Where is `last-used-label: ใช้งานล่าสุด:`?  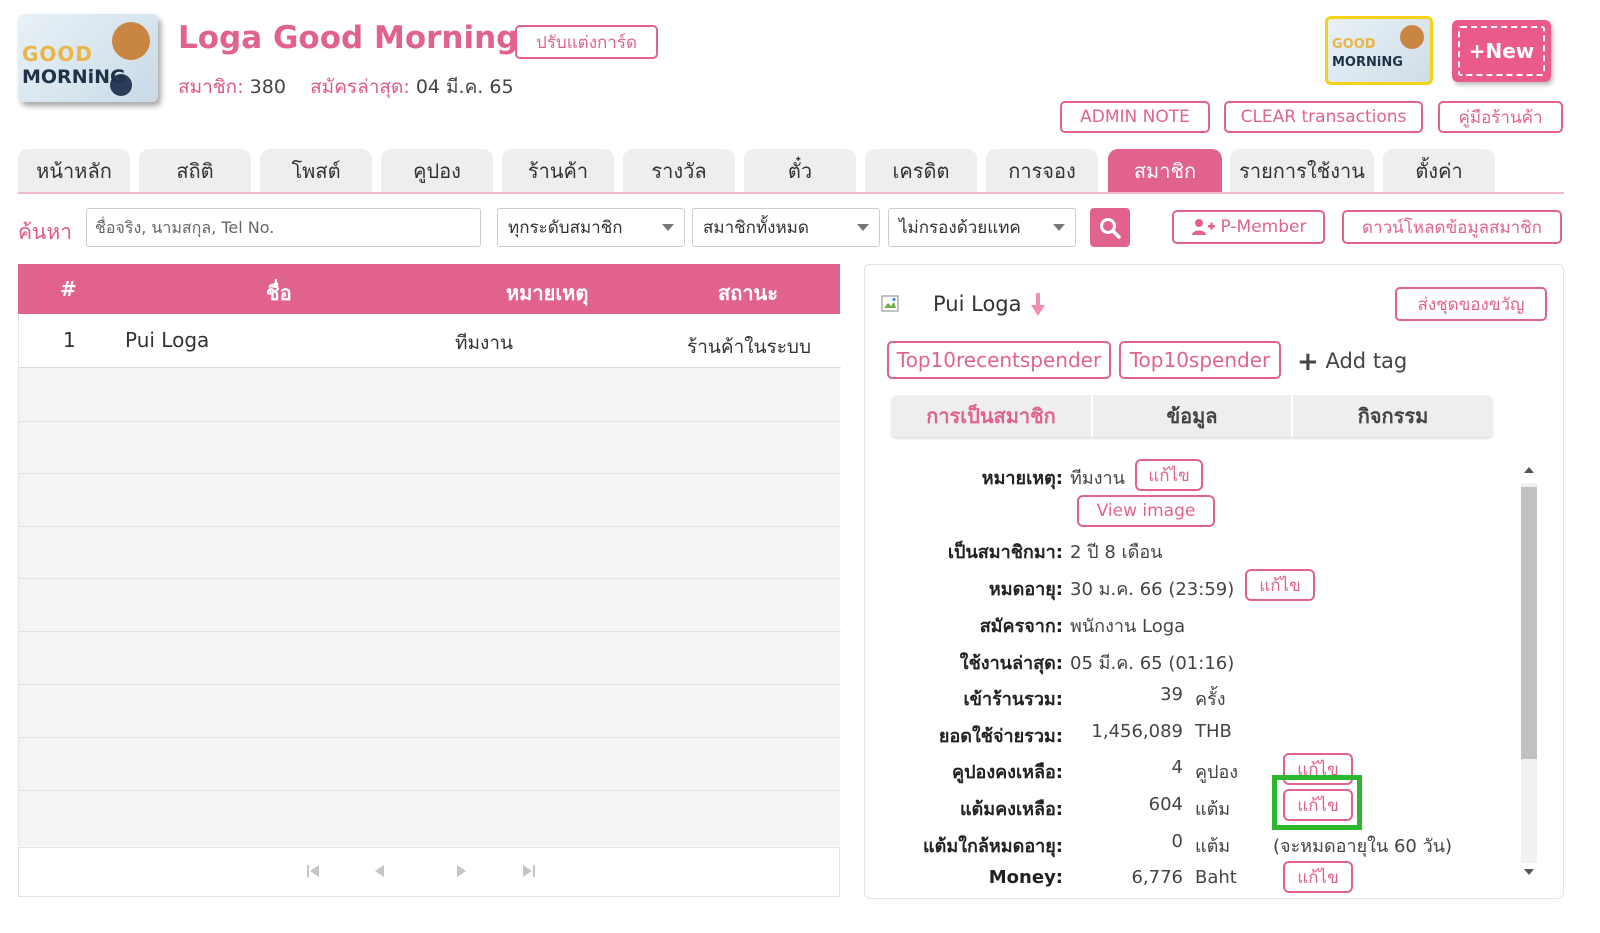
last-used-label: ใช้งานล่าสุด: is located at coordinates (1011, 663).